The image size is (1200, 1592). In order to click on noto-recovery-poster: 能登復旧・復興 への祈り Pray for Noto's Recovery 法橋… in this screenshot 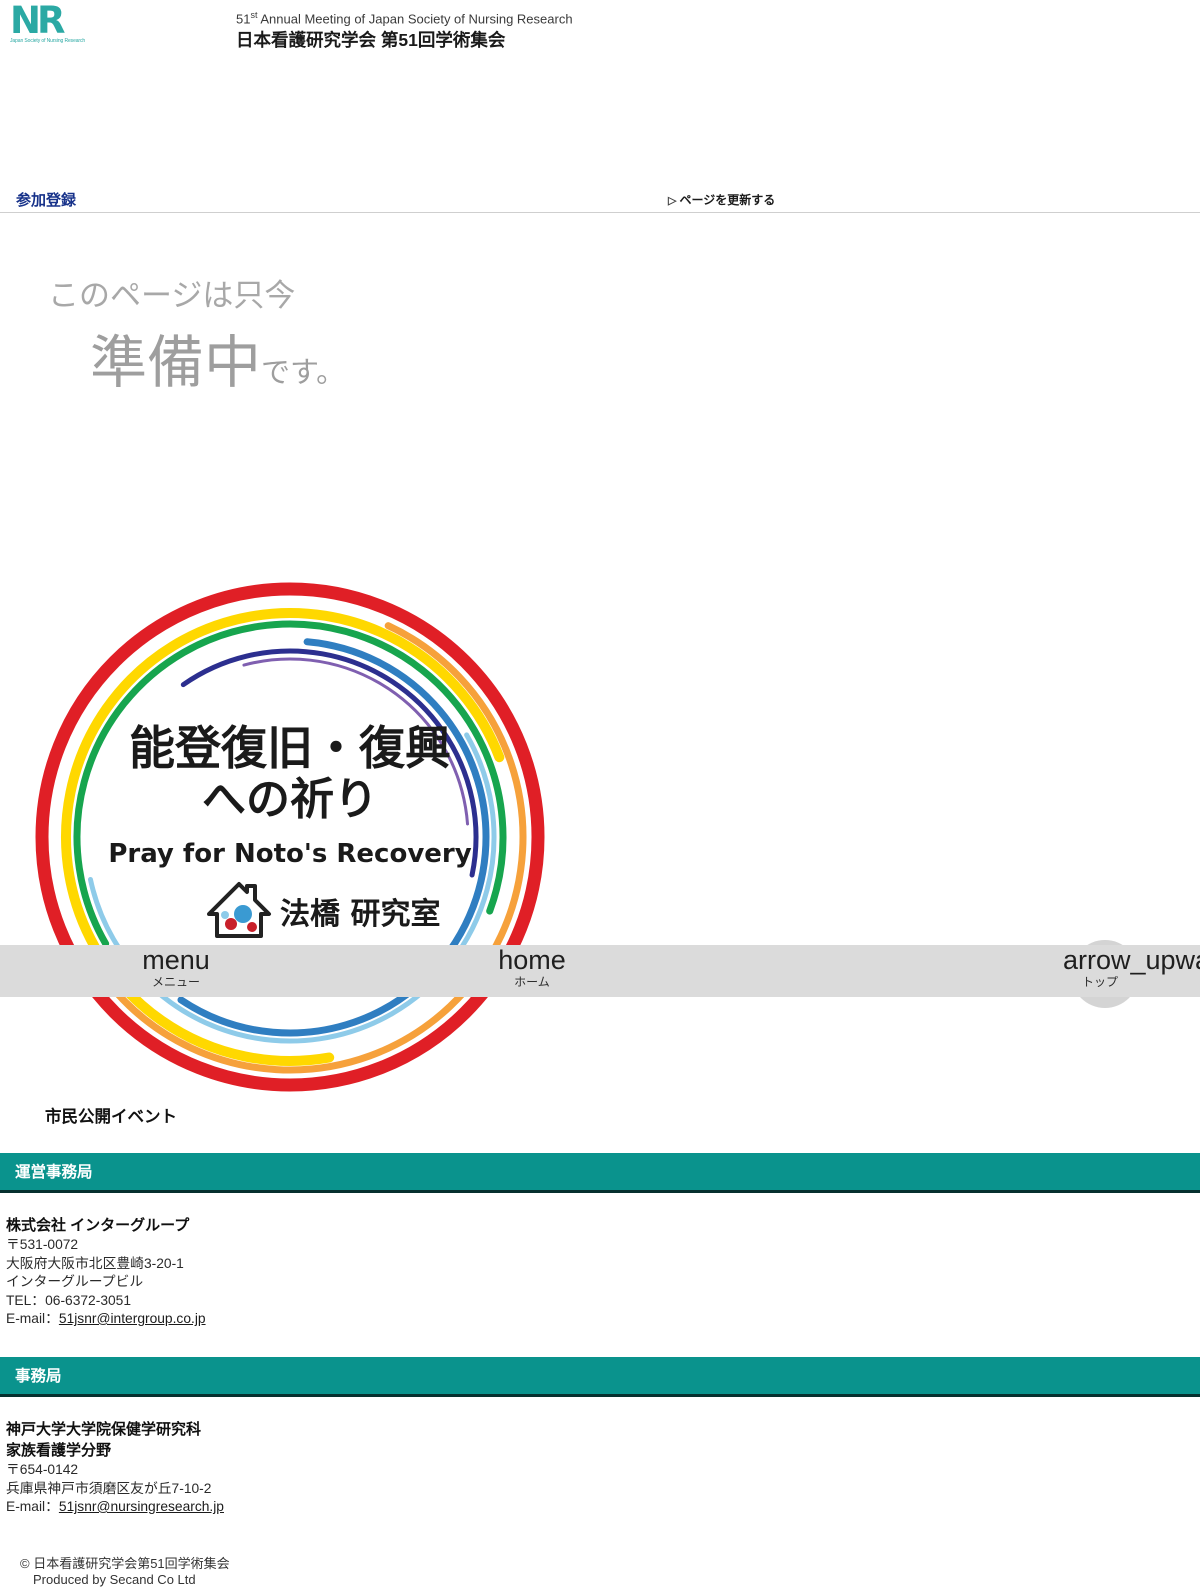, I will do `click(290, 837)`.